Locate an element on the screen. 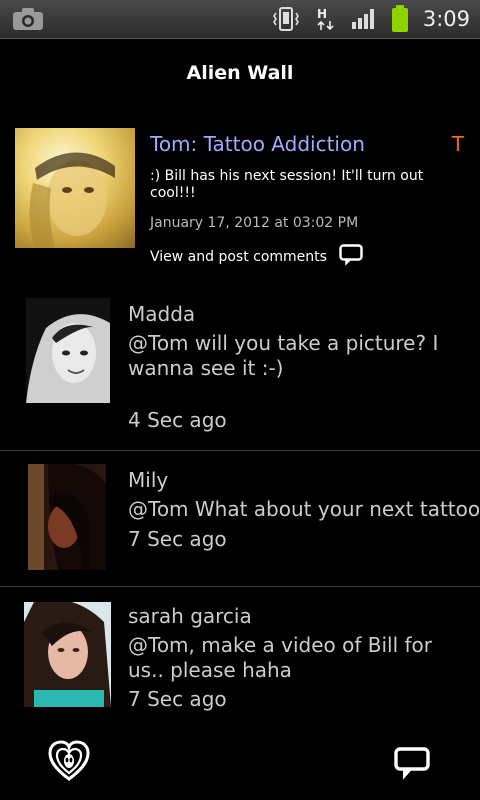  comment-time: 4 Sec ago is located at coordinates (177, 420).